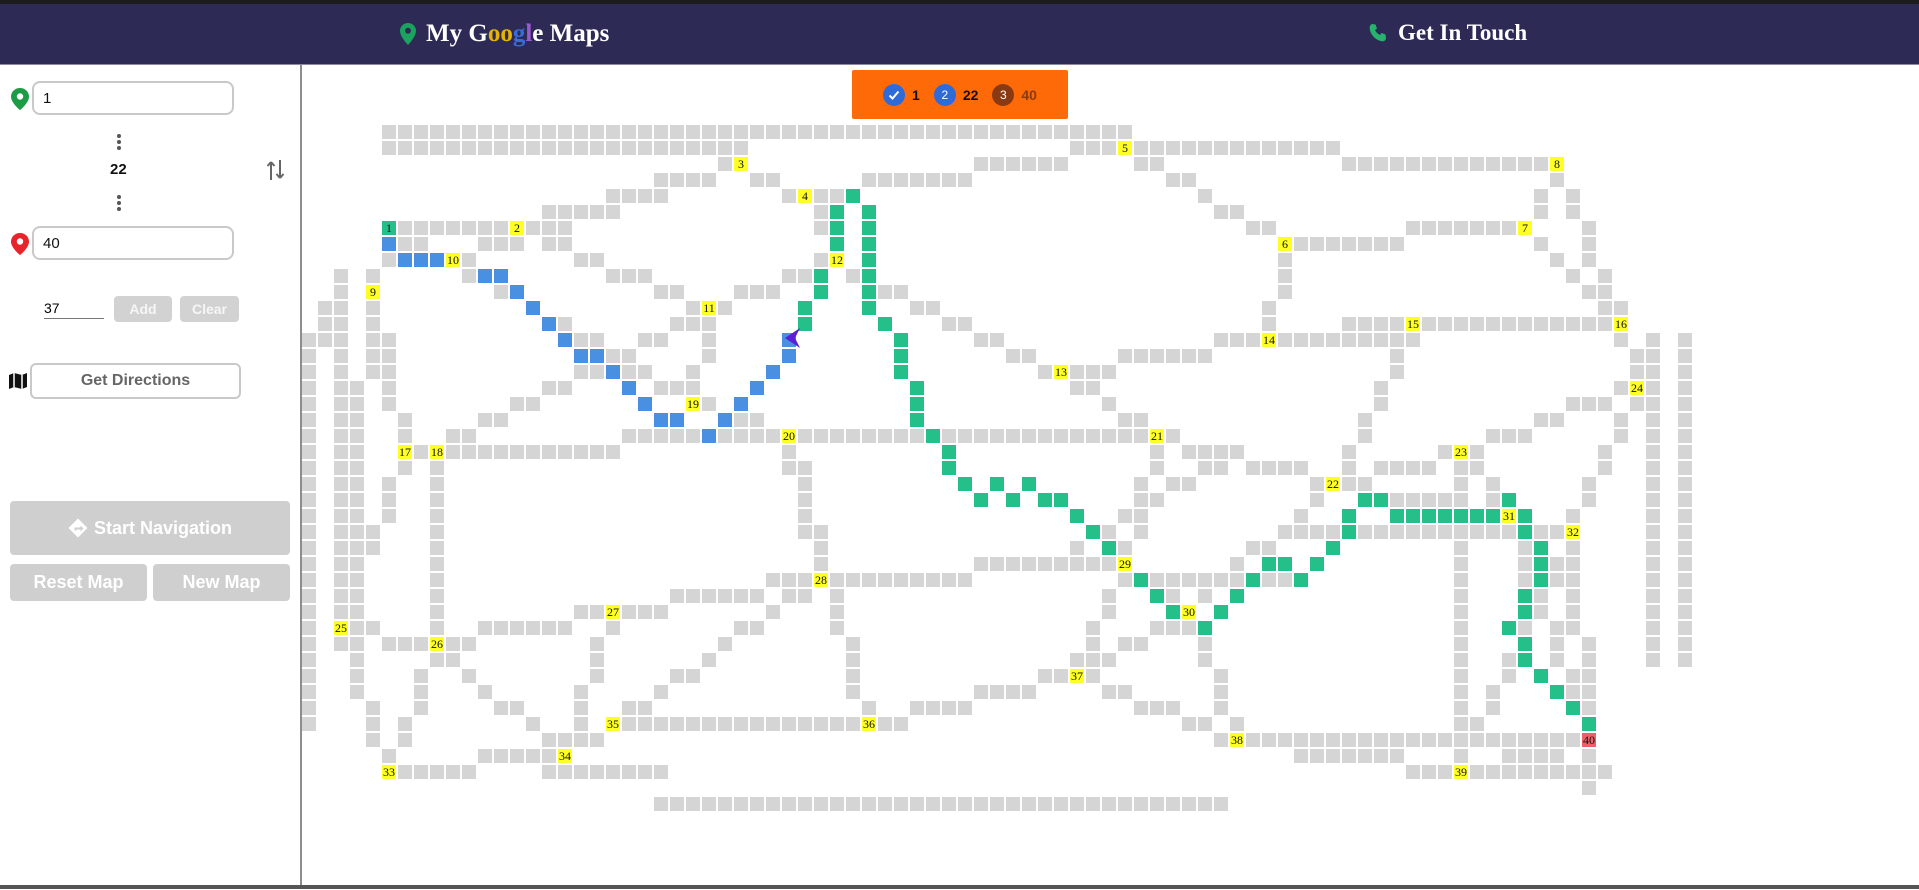 The image size is (1919, 890). What do you see at coordinates (597, 356) in the screenshot?
I see `visited-route-cell` at bounding box center [597, 356].